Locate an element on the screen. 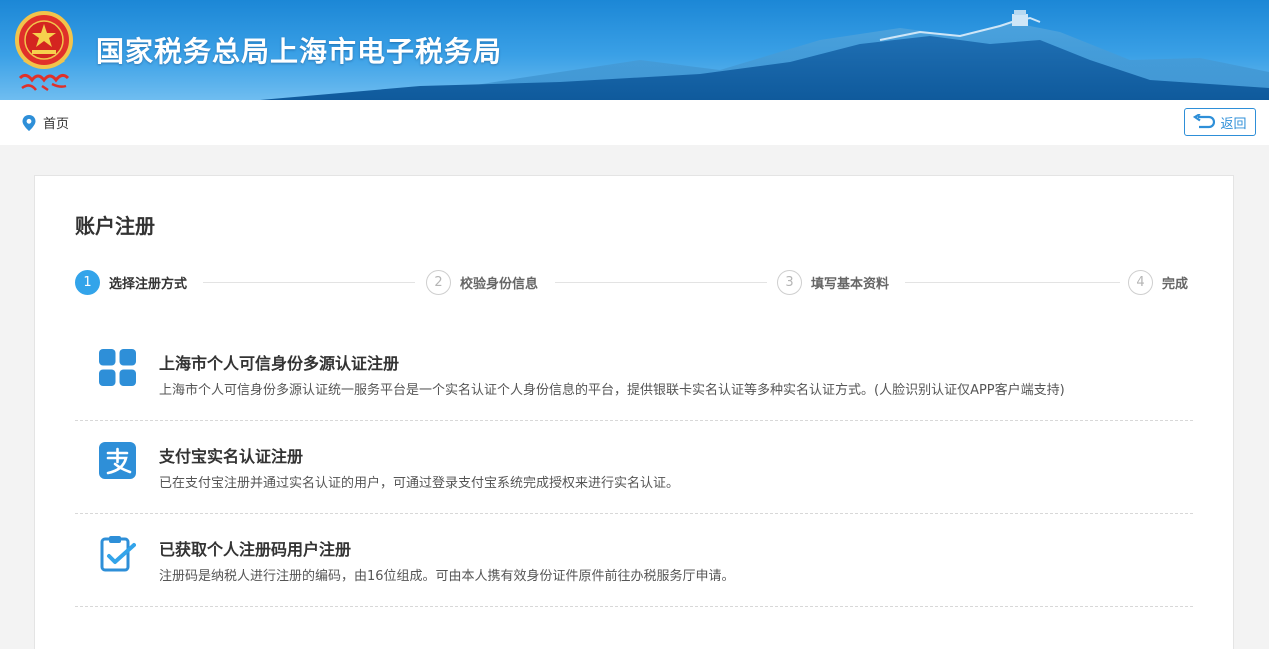 Image resolution: width=1269 pixels, height=649 pixels. breadcrumb-home: 首页 is located at coordinates (56, 122).